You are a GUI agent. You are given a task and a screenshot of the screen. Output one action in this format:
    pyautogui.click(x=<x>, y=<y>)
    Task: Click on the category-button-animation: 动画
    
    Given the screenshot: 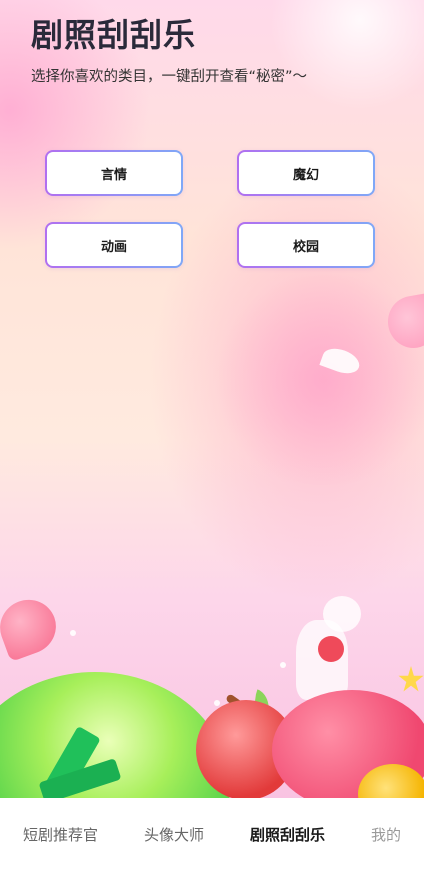 What is the action you would take?
    pyautogui.click(x=114, y=245)
    